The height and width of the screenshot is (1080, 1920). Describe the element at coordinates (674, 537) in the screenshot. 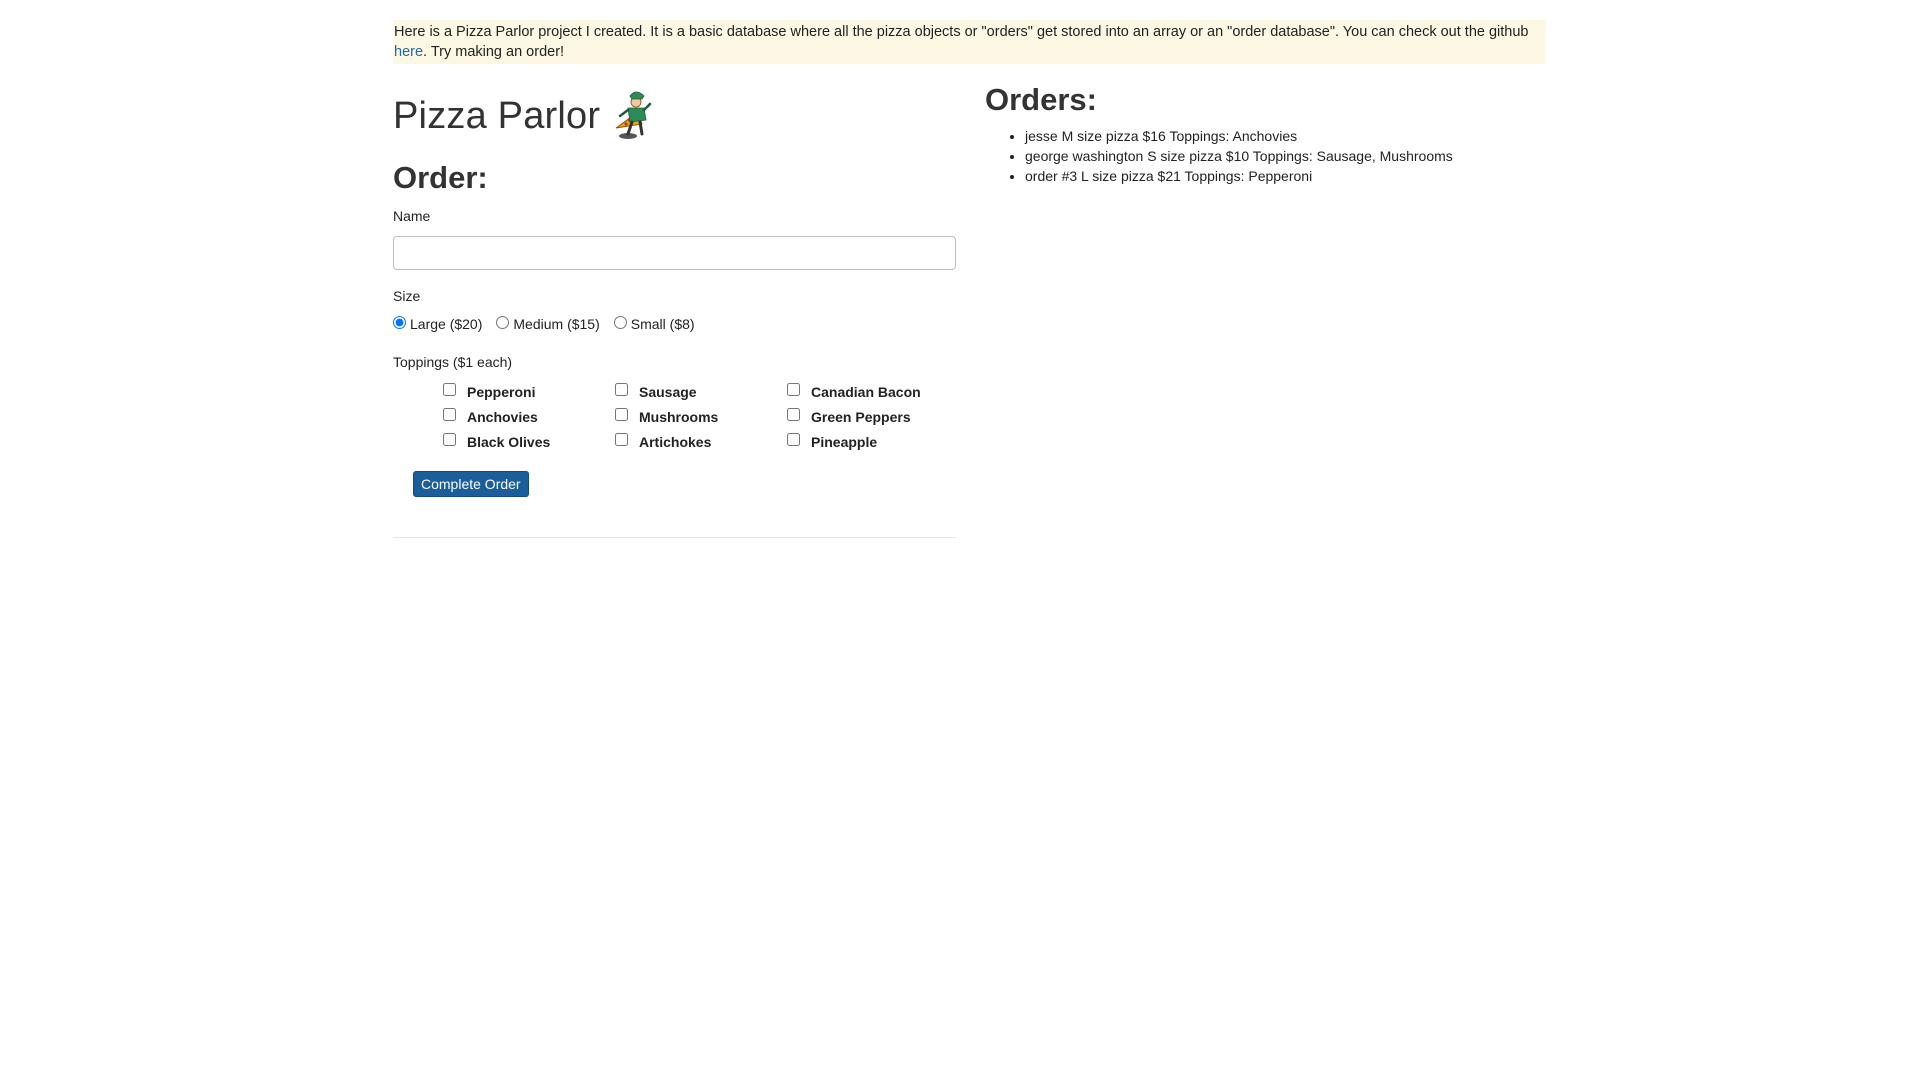

I see `divider` at that location.